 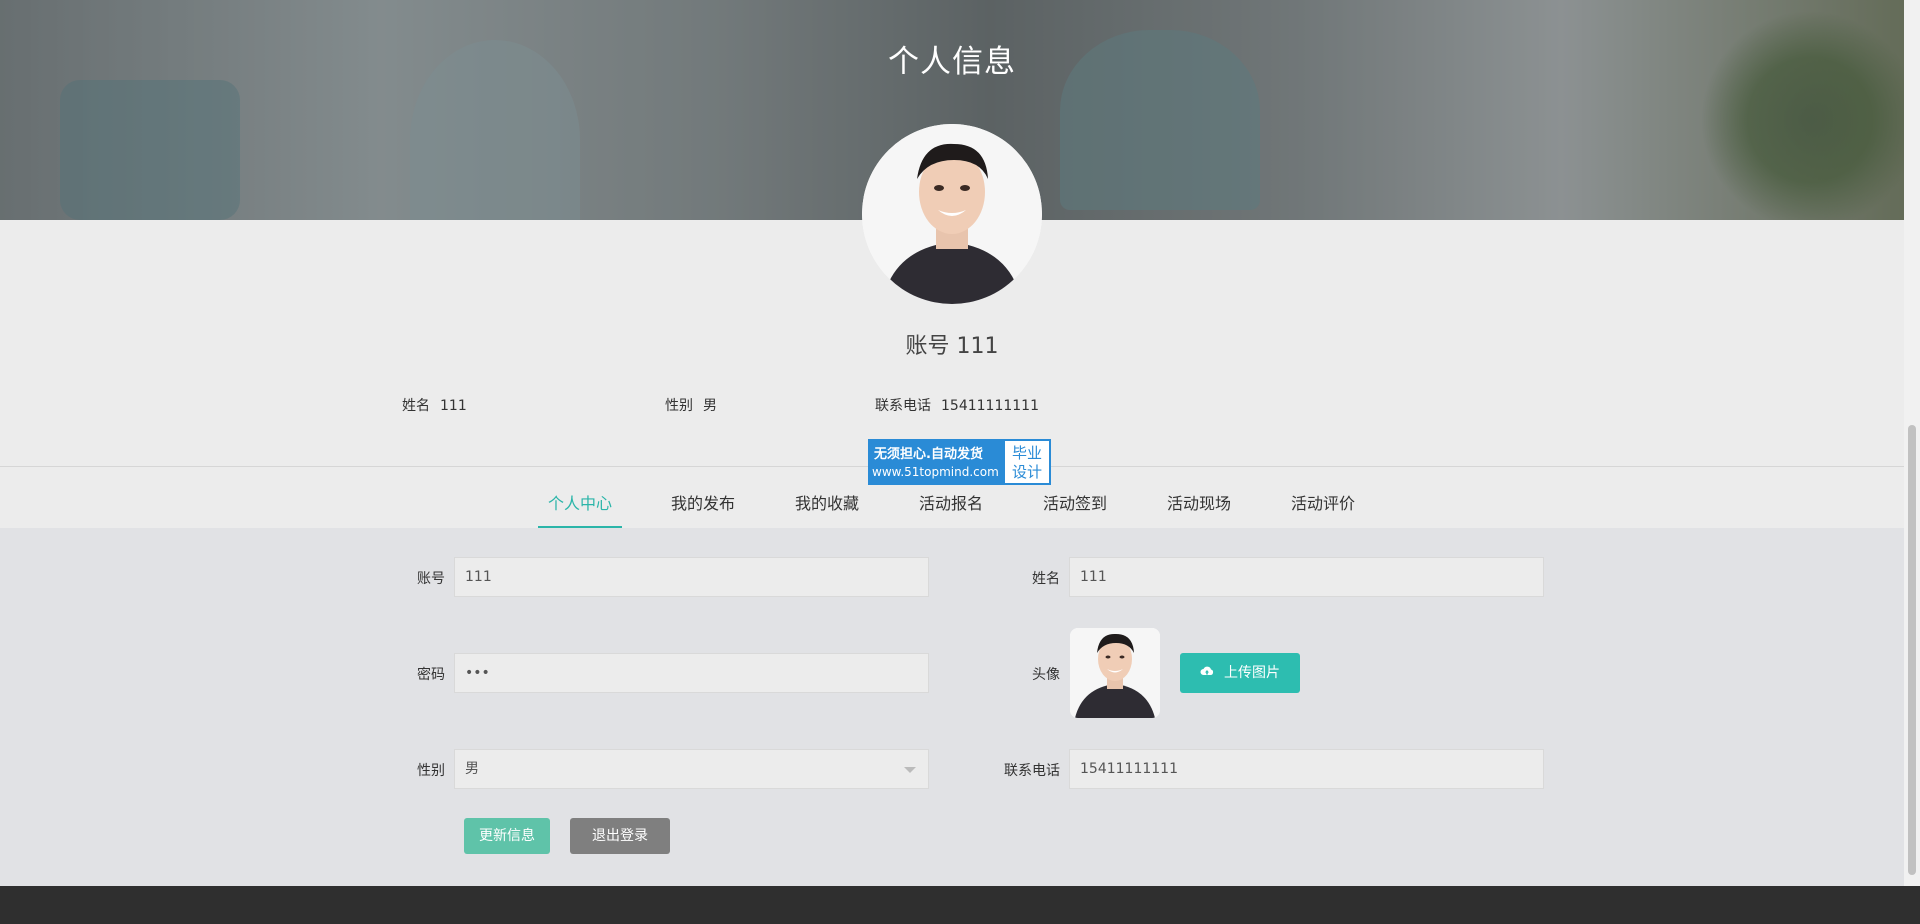 I want to click on phone-label: 联系电话, so click(x=1032, y=771).